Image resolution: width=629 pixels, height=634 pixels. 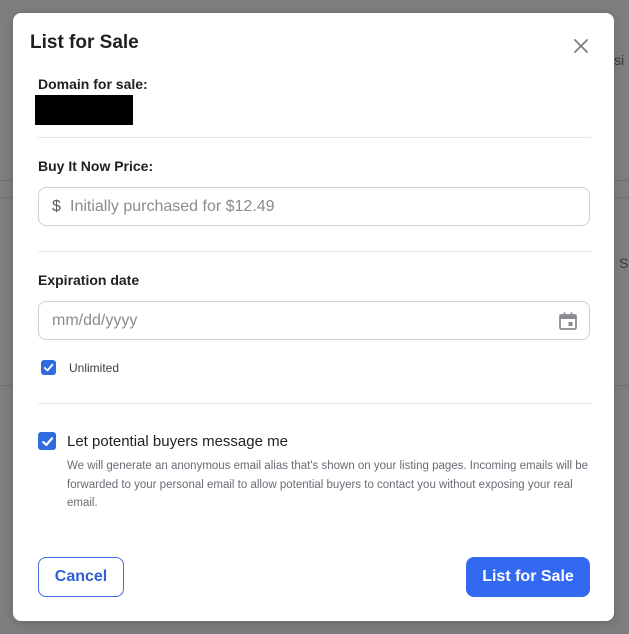 What do you see at coordinates (172, 206) in the screenshot?
I see `price-placeholder: Initially purchased for $12.49` at bounding box center [172, 206].